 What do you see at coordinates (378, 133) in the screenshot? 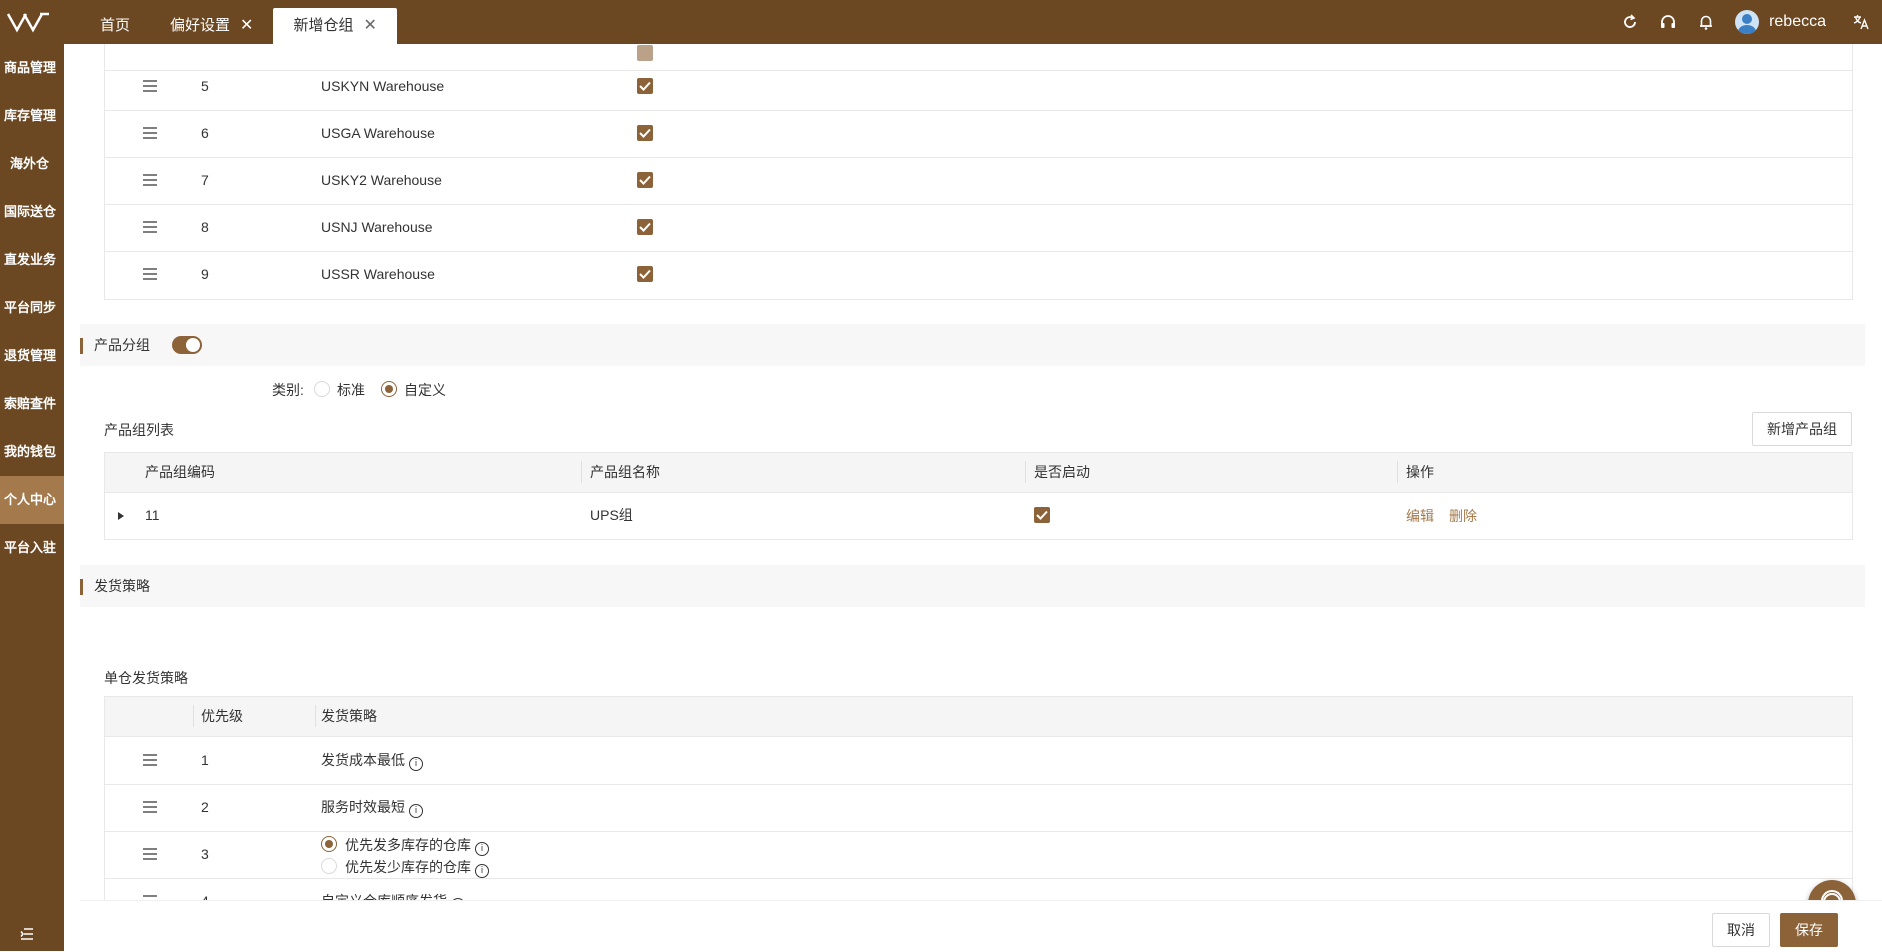
I see `warehouse-name: USGA Warehouse` at bounding box center [378, 133].